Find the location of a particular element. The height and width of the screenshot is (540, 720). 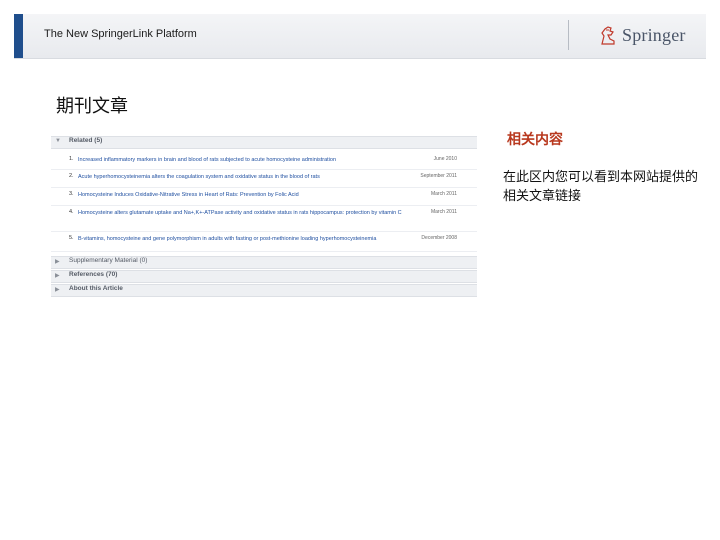

supplementary-section-label: Supplementary Material (0) is located at coordinates (108, 260).